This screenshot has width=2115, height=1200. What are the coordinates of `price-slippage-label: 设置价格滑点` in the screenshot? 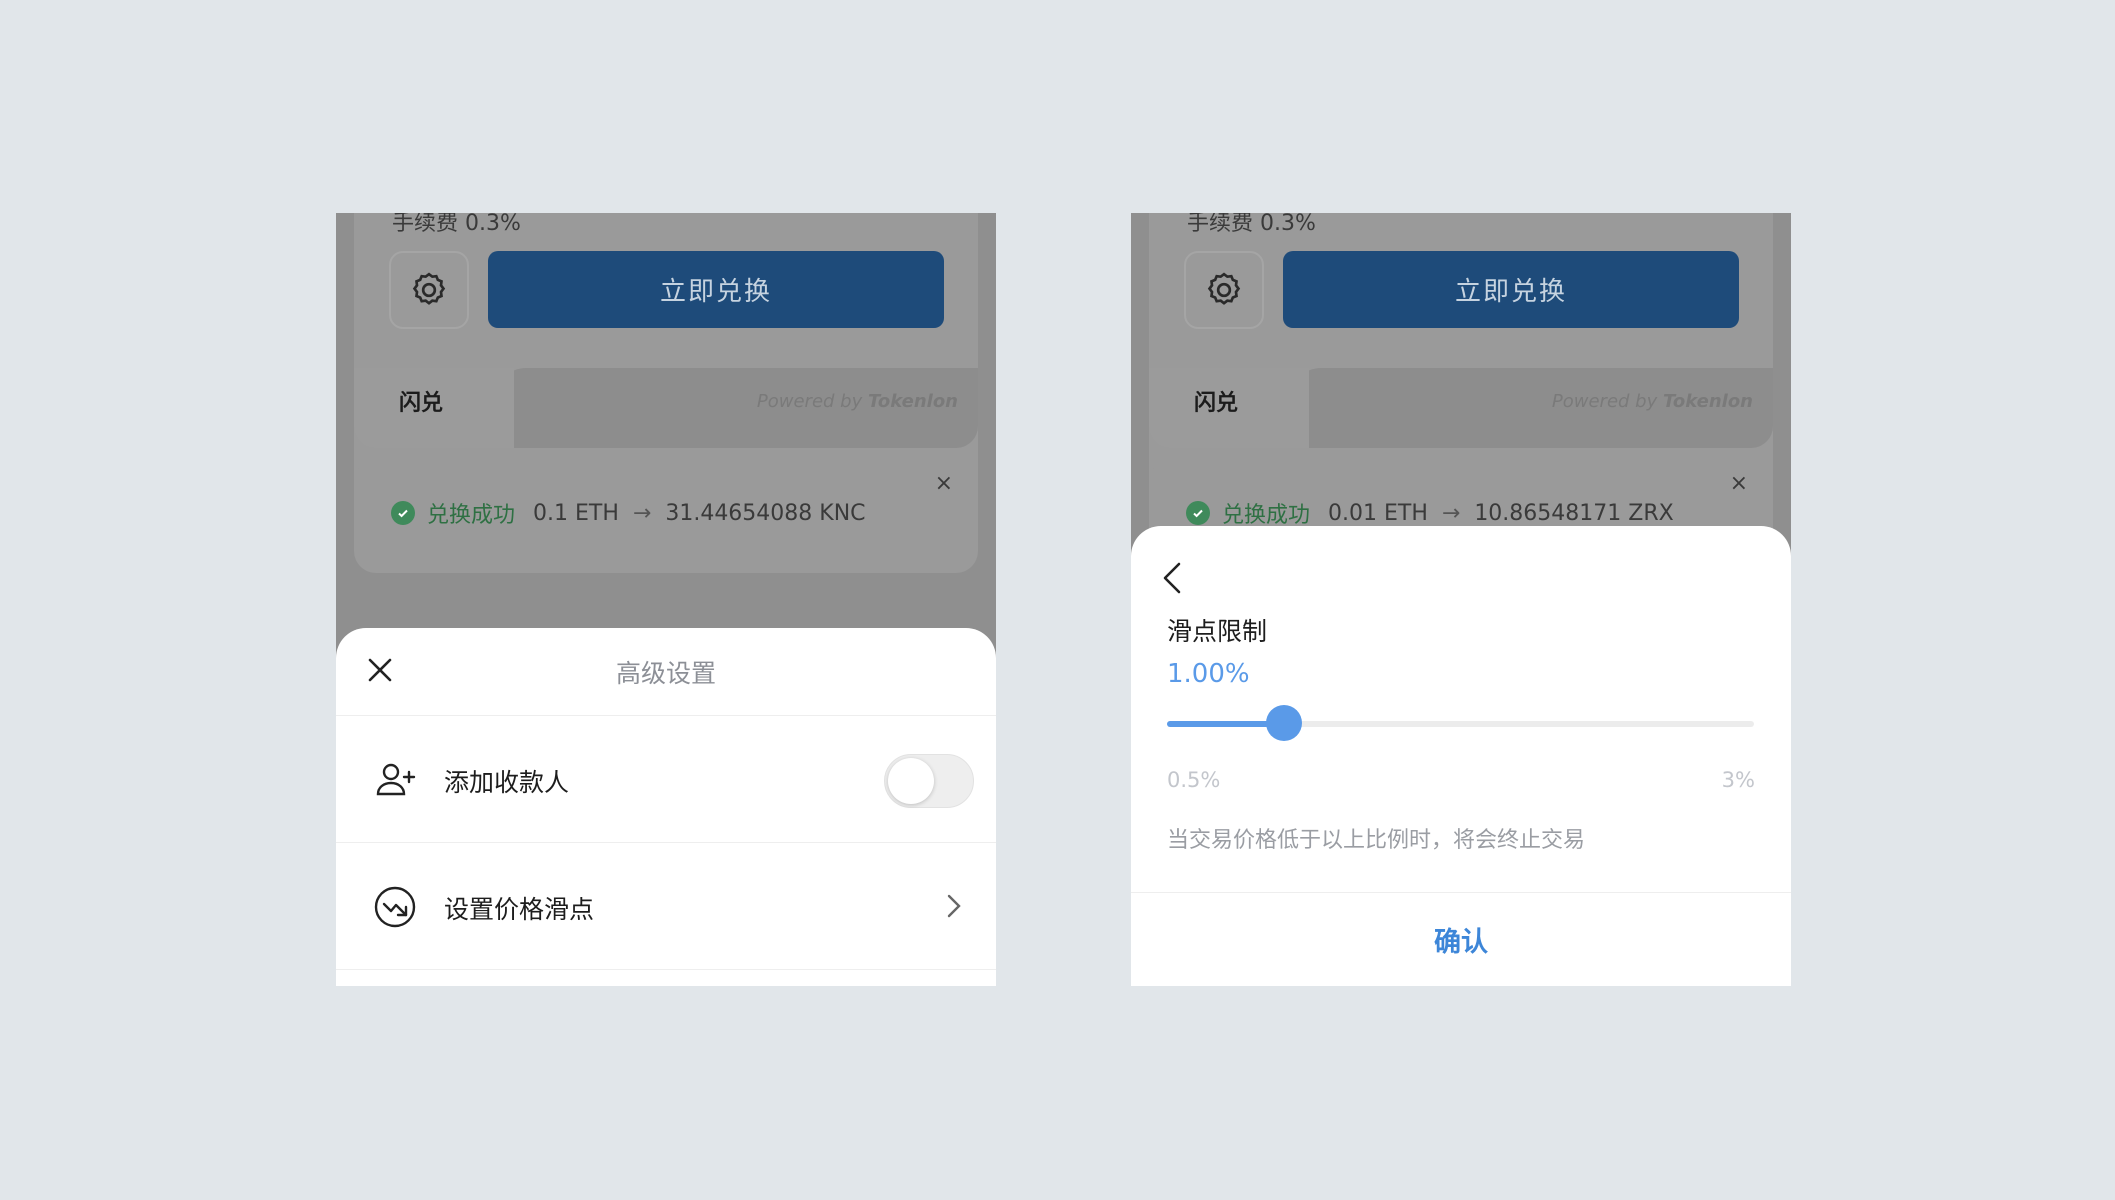 It's located at (519, 909).